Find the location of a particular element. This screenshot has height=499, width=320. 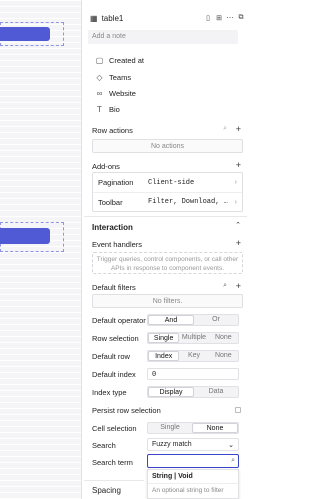

search-select: Fuzzy match ⌄ is located at coordinates (193, 444).